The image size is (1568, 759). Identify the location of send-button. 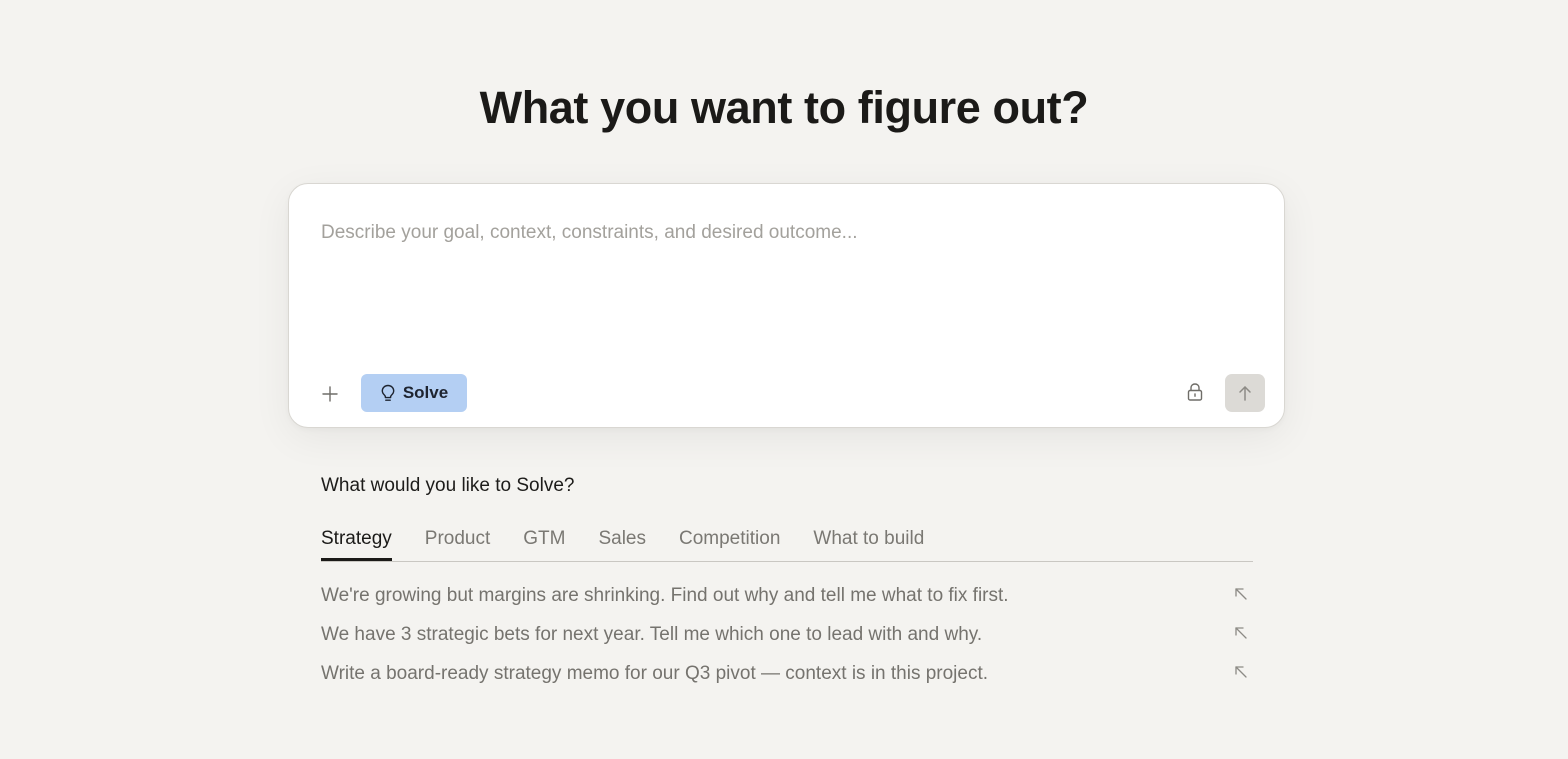
(1245, 393).